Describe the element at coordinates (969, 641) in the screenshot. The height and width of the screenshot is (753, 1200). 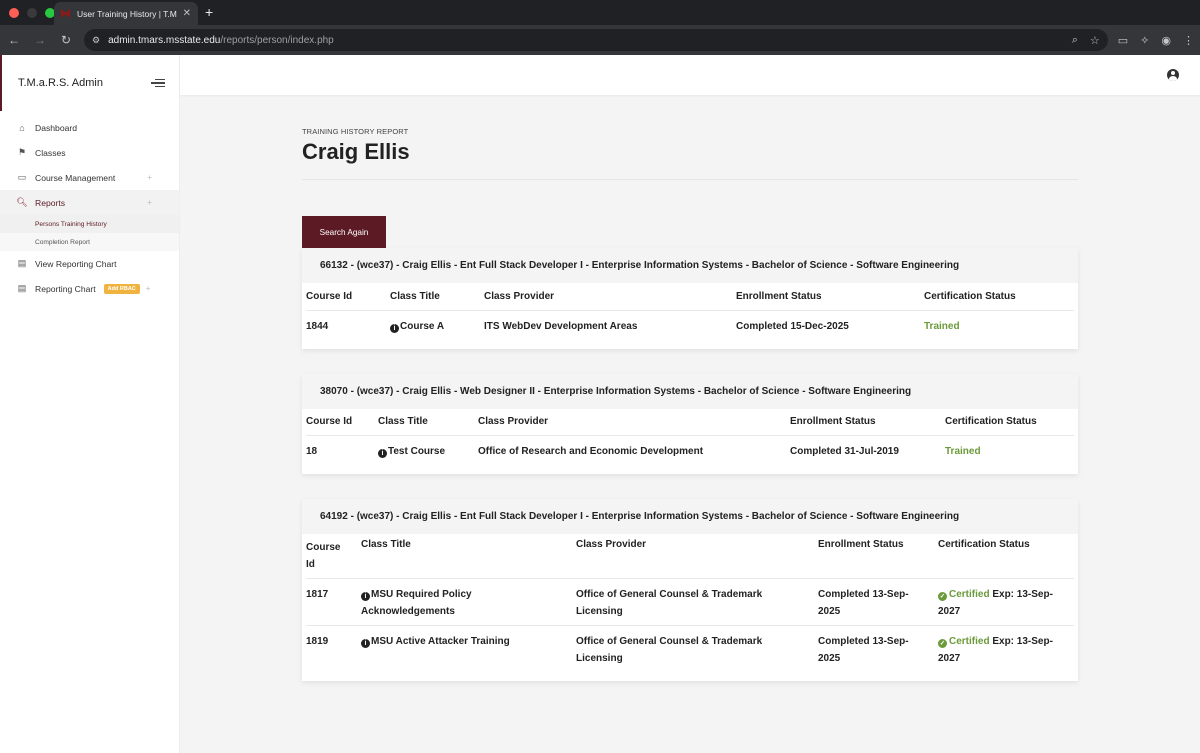
I see `certified-label: Certified` at that location.